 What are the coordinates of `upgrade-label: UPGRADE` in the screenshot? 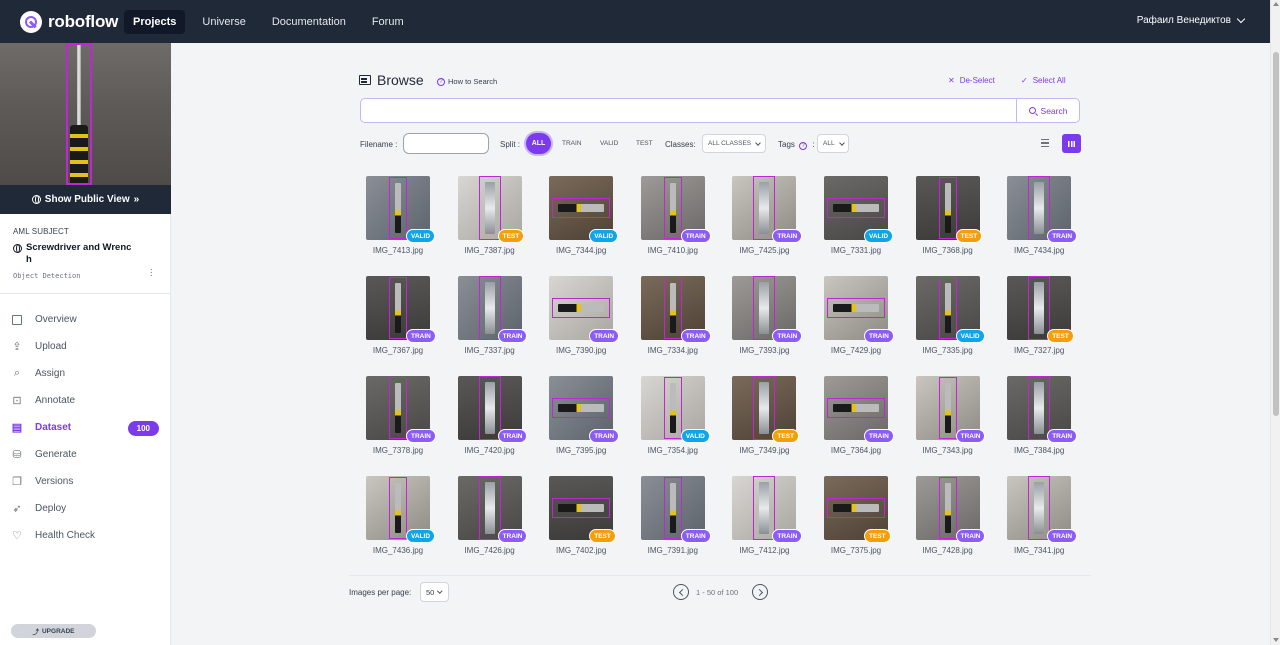 It's located at (58, 631).